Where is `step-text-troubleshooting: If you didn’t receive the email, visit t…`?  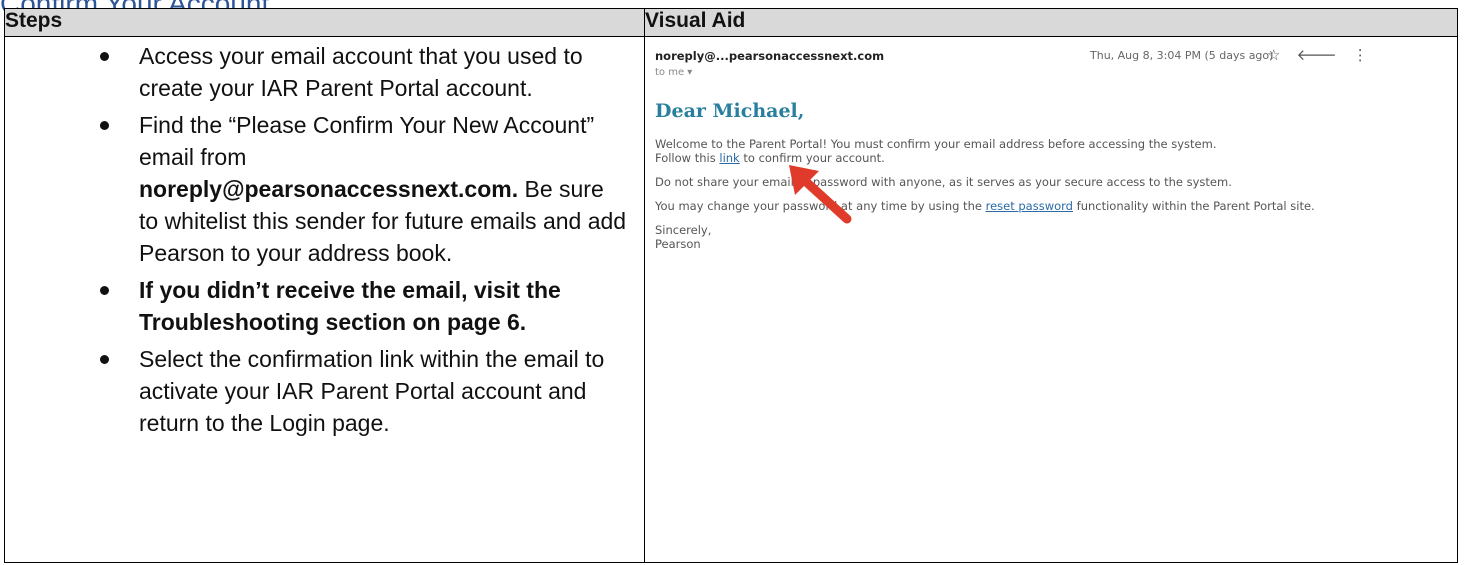
step-text-troubleshooting: If you didn’t receive the email, visit t… is located at coordinates (350, 306).